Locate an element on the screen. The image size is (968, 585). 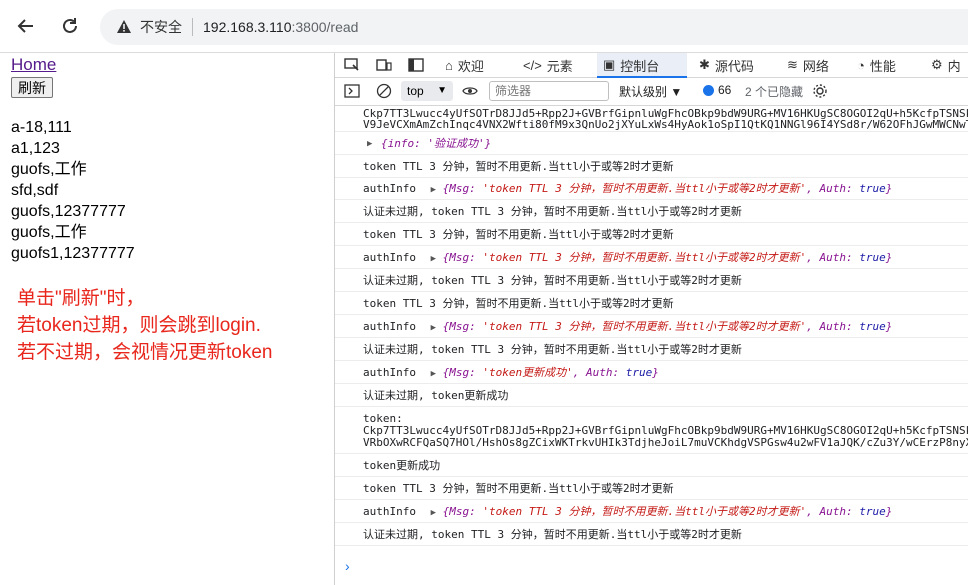
note-line: 若不过期，会视情况更新token is located at coordinates (145, 352).